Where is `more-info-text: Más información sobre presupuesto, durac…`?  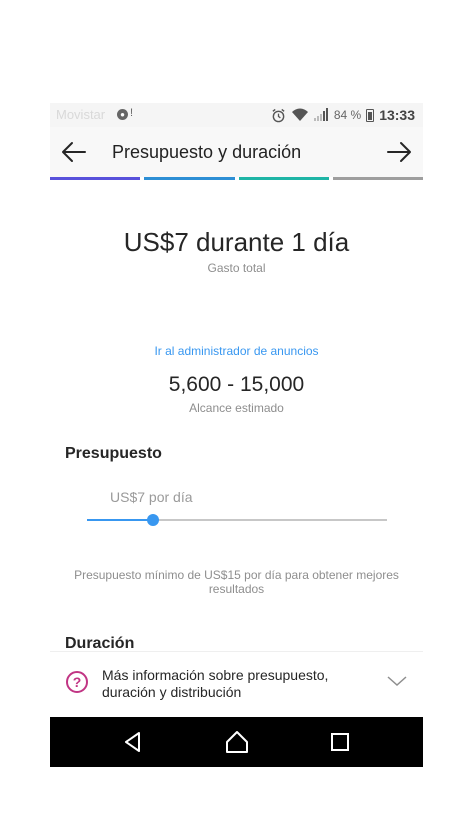 more-info-text: Más información sobre presupuesto, durac… is located at coordinates (215, 683).